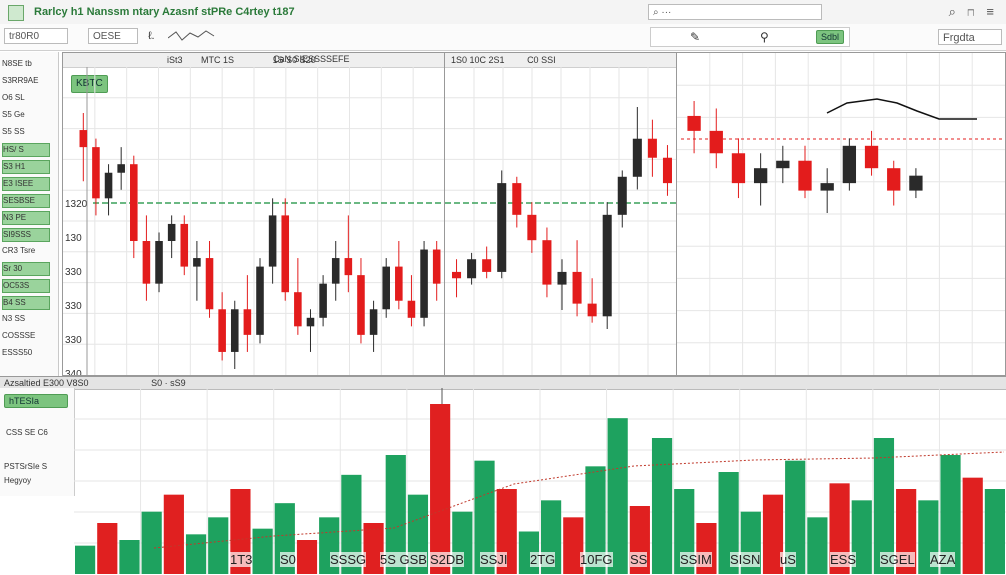 The height and width of the screenshot is (575, 1006). What do you see at coordinates (36, 36) in the screenshot?
I see `ticker-field: tr80R0` at bounding box center [36, 36].